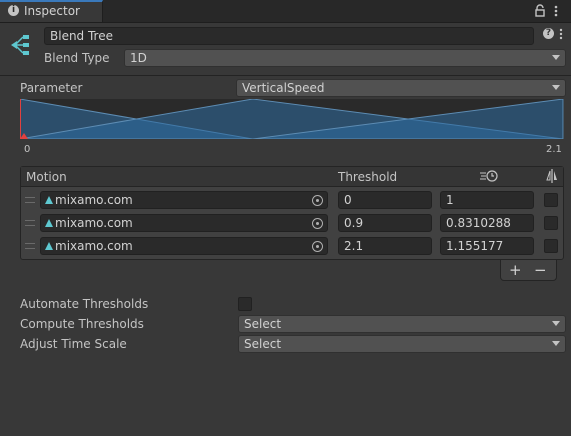  I want to click on compute-thresholds-dropdown: Select, so click(402, 324).